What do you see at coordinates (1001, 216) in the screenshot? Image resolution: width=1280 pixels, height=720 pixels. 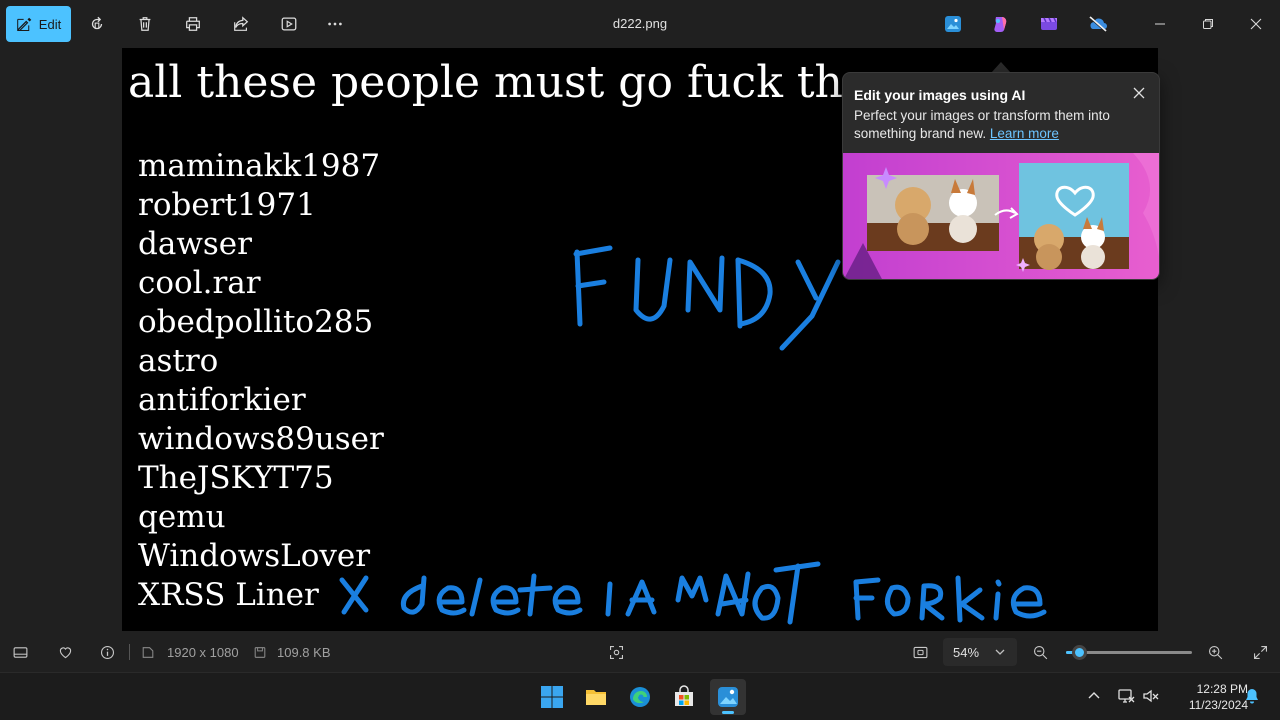 I see `ai-promo-illustration` at bounding box center [1001, 216].